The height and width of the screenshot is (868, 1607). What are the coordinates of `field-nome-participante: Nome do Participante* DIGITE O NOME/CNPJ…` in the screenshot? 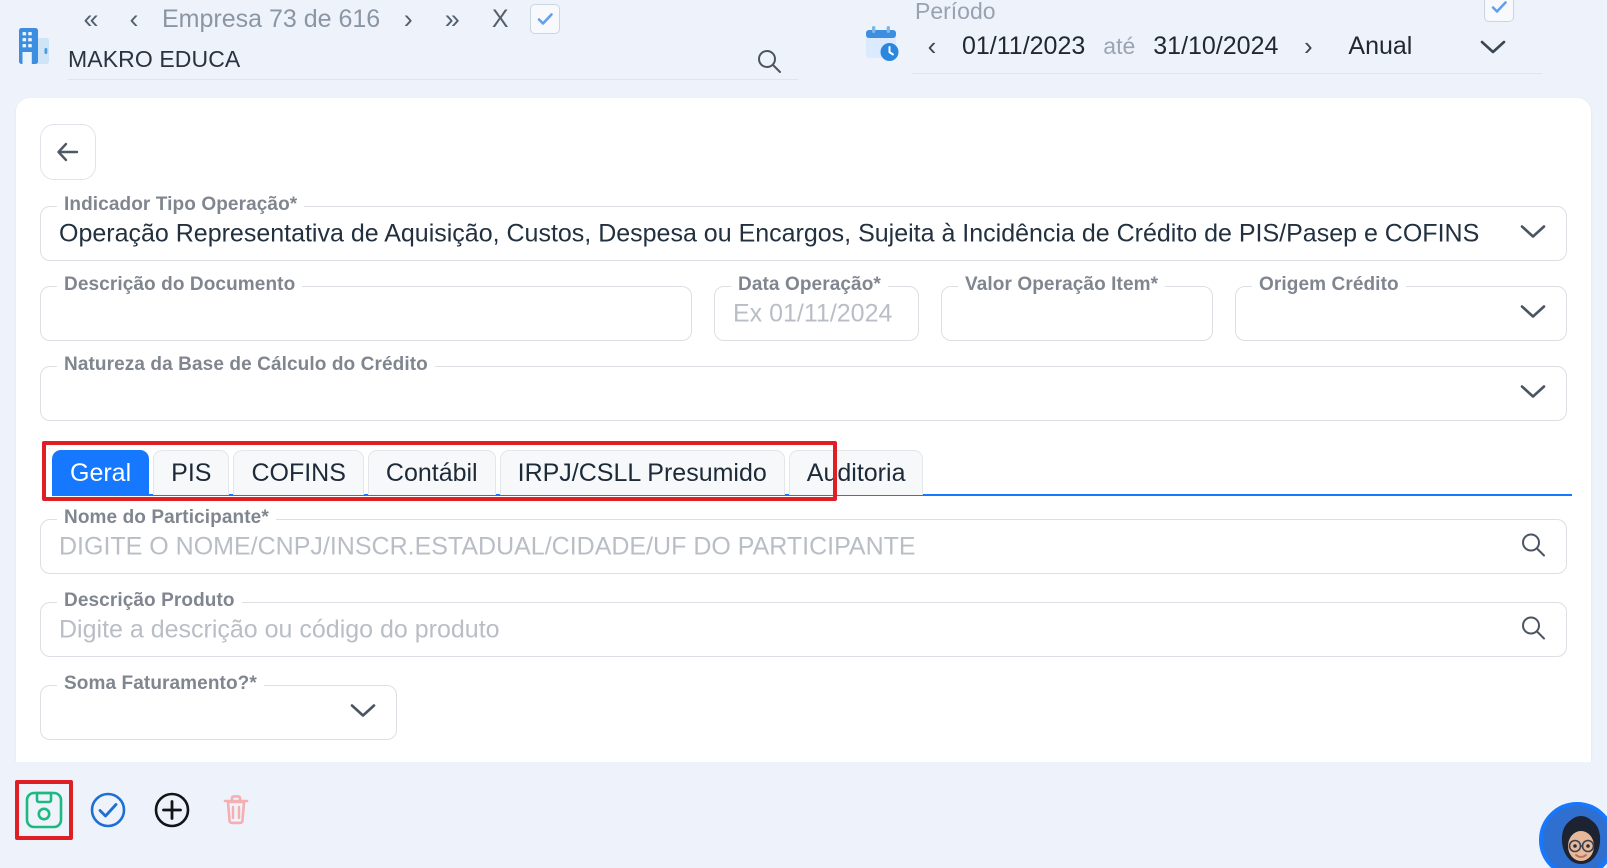 It's located at (803, 540).